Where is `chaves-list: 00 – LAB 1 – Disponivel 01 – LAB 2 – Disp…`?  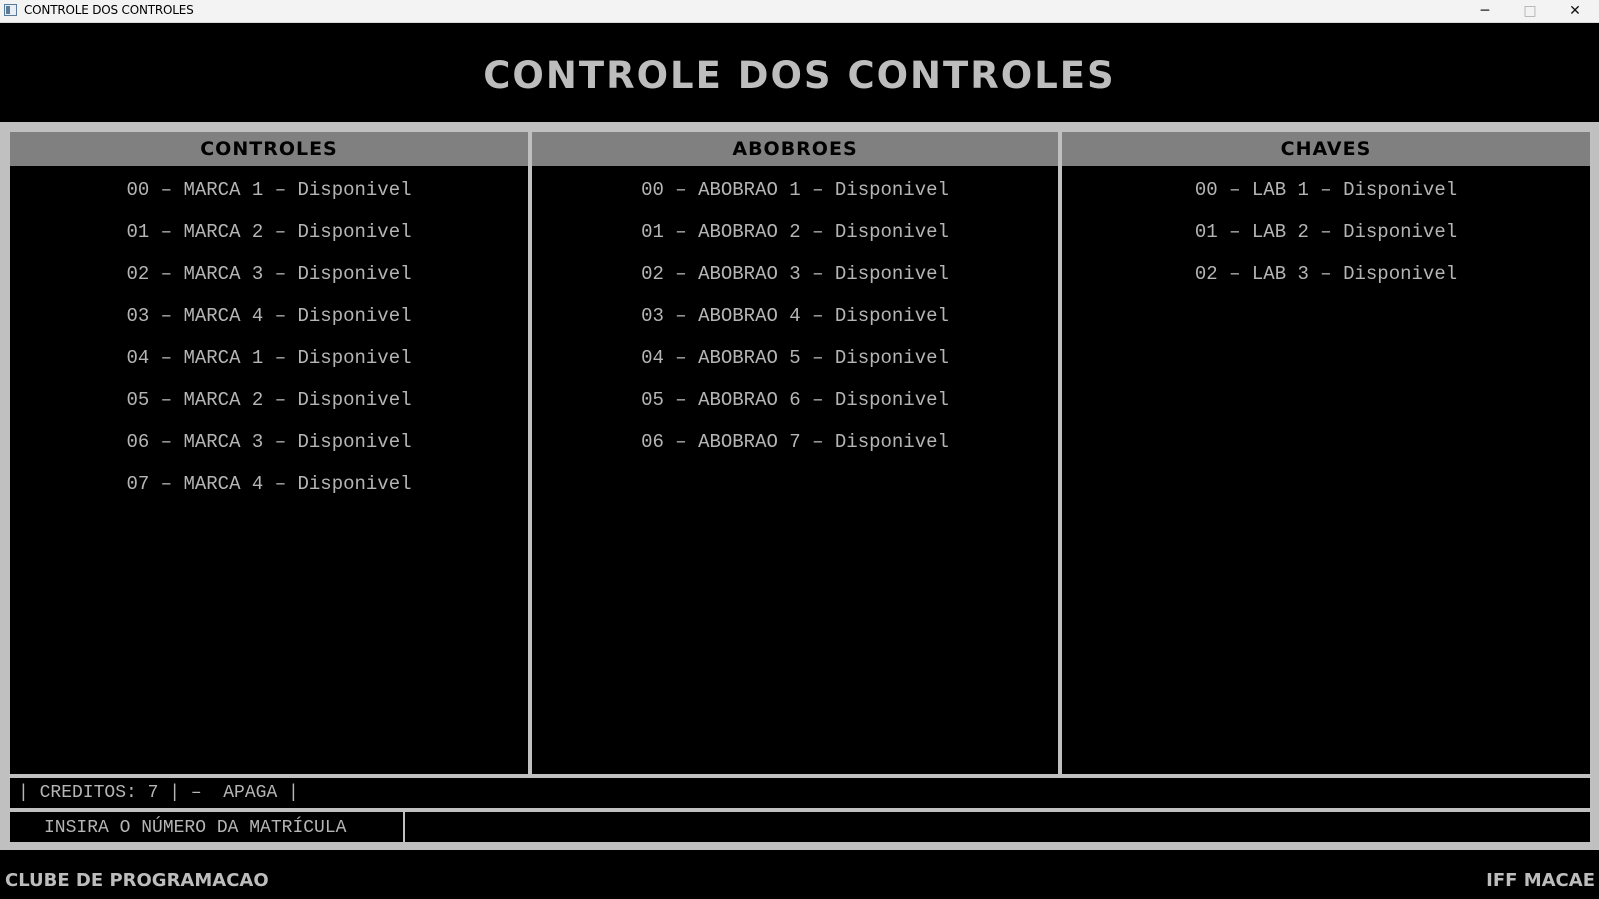
chaves-list: 00 – LAB 1 – Disponivel 01 – LAB 2 – Disp… is located at coordinates (1326, 232).